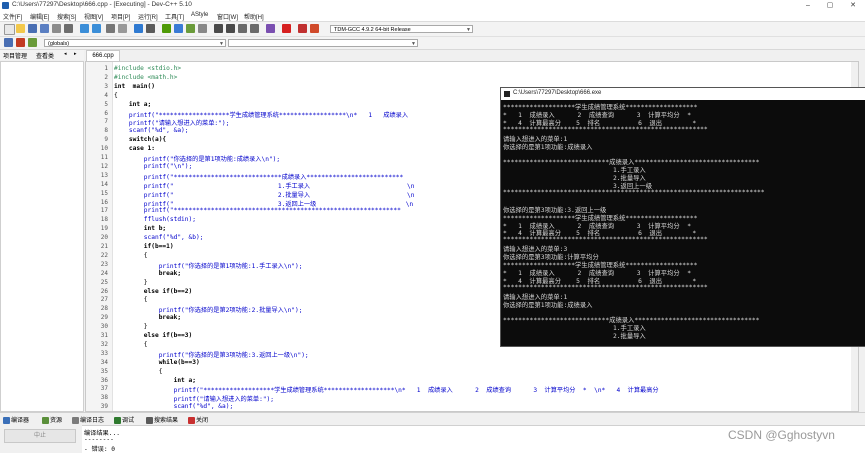 The height and width of the screenshot is (453, 865). I want to click on line-number: 21, so click(104, 246).